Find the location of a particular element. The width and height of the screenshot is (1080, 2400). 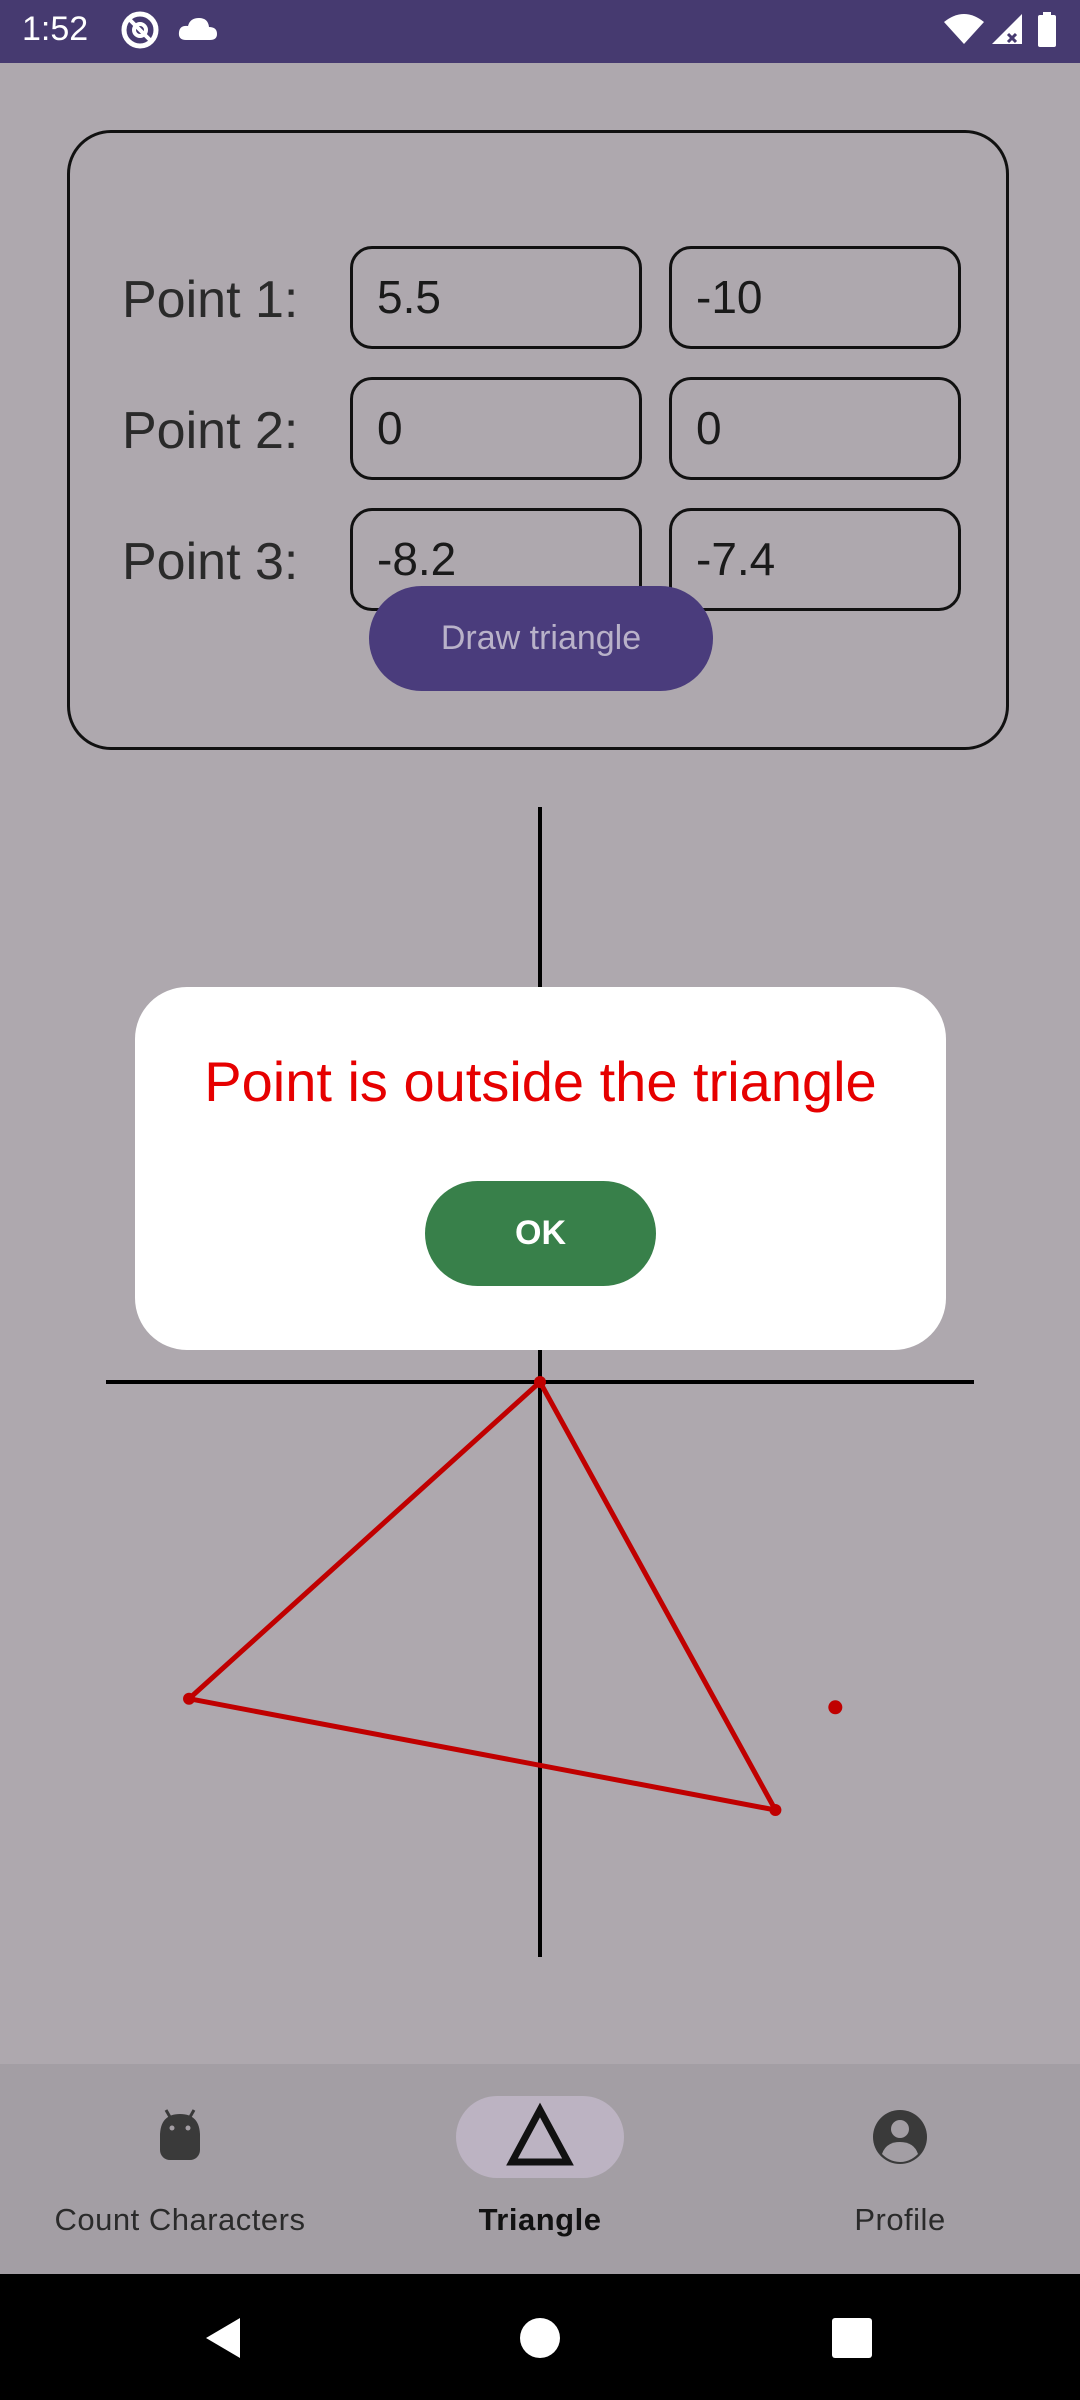

recents-icon is located at coordinates (852, 2338).